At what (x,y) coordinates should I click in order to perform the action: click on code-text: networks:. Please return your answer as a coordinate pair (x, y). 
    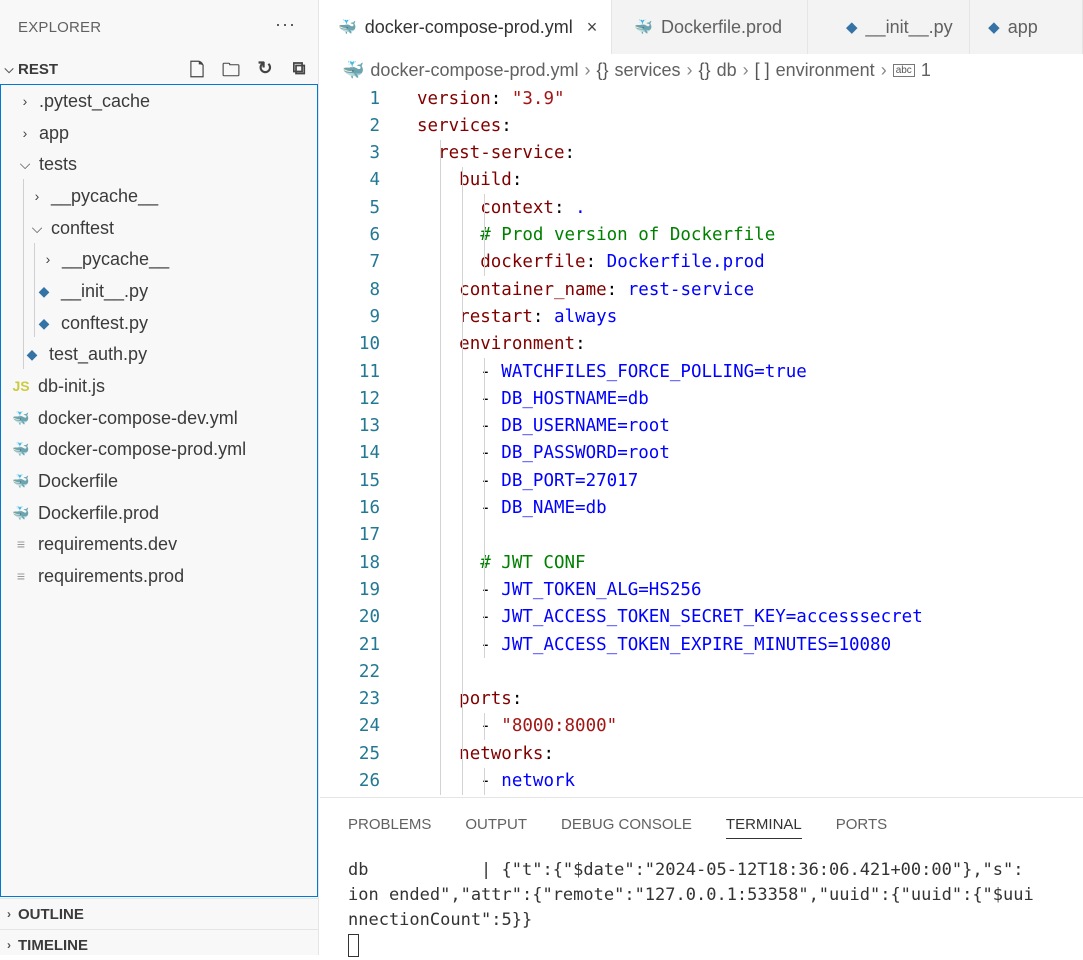
    Looking at the image, I should click on (506, 753).